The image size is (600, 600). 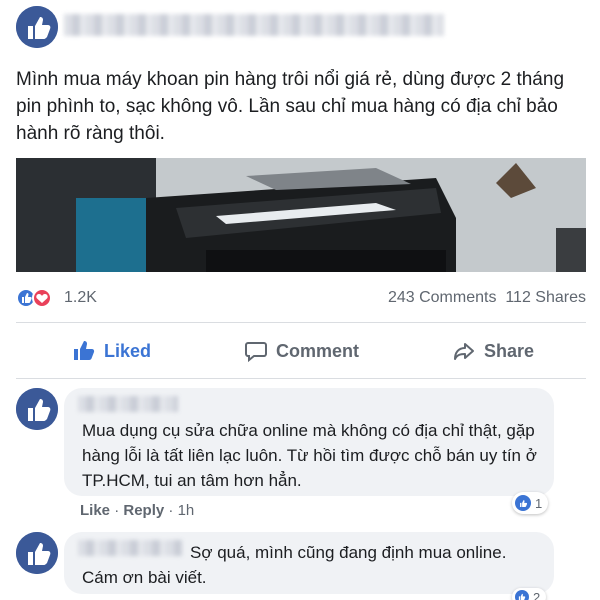 What do you see at coordinates (80, 298) in the screenshot?
I see `reaction-count: 1.2K` at bounding box center [80, 298].